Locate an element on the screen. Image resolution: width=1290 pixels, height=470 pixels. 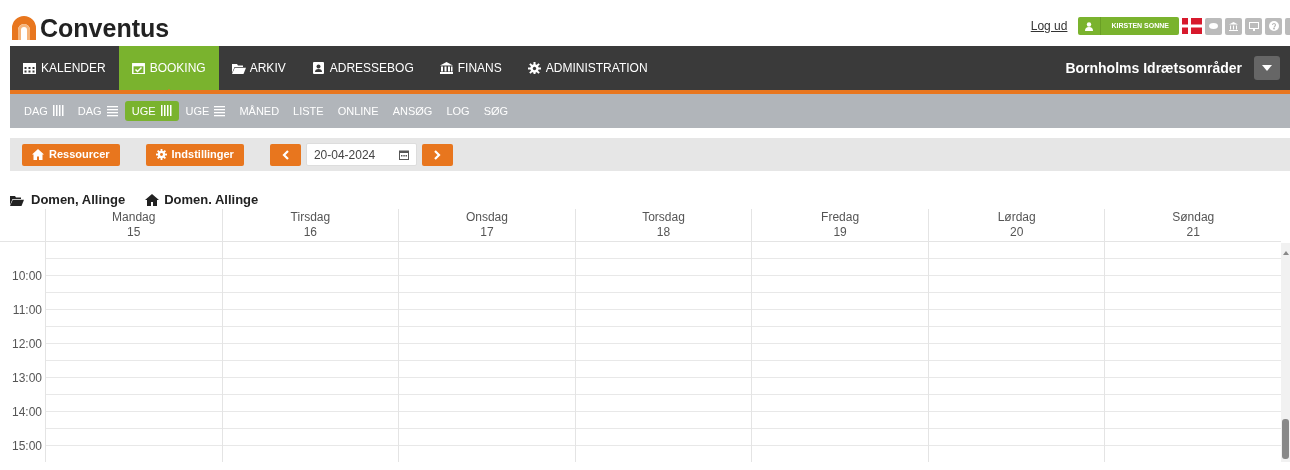
chevron-left-icon is located at coordinates (285, 154).